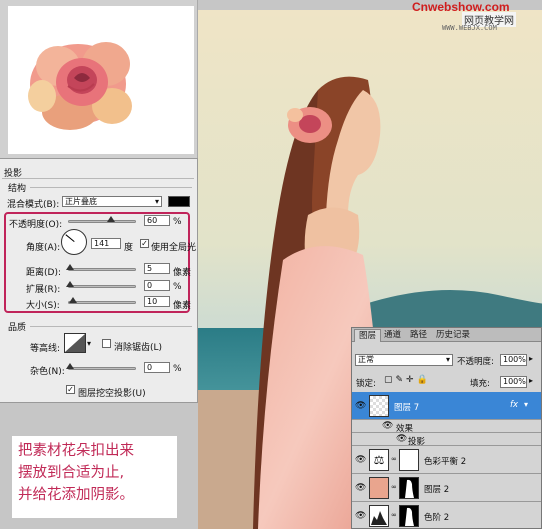 Image resolution: width=542 pixels, height=529 pixels. Describe the element at coordinates (81, 201) in the screenshot. I see `blend-mode-value: 正片叠底` at that location.